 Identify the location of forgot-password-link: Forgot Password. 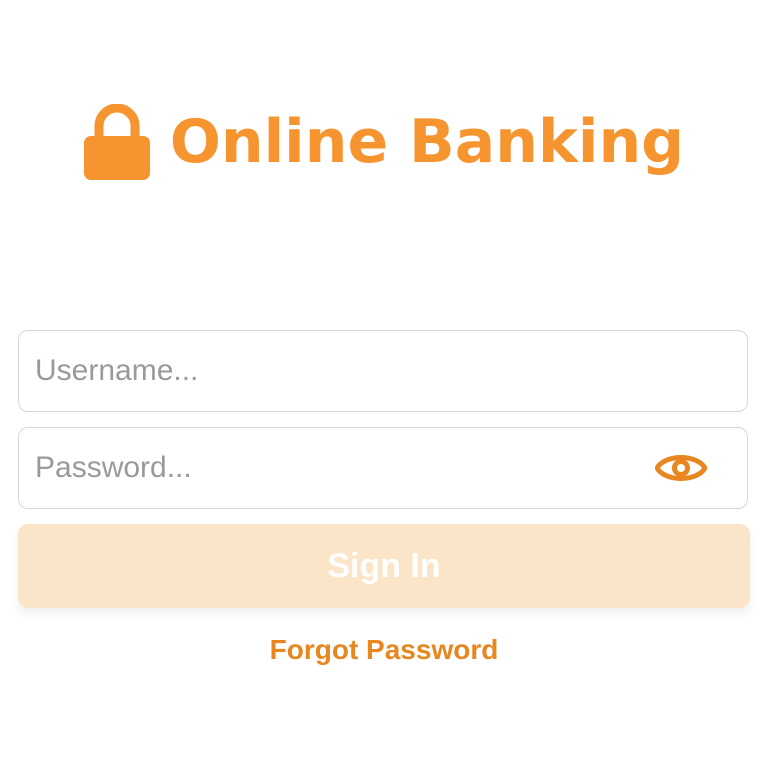
(384, 650).